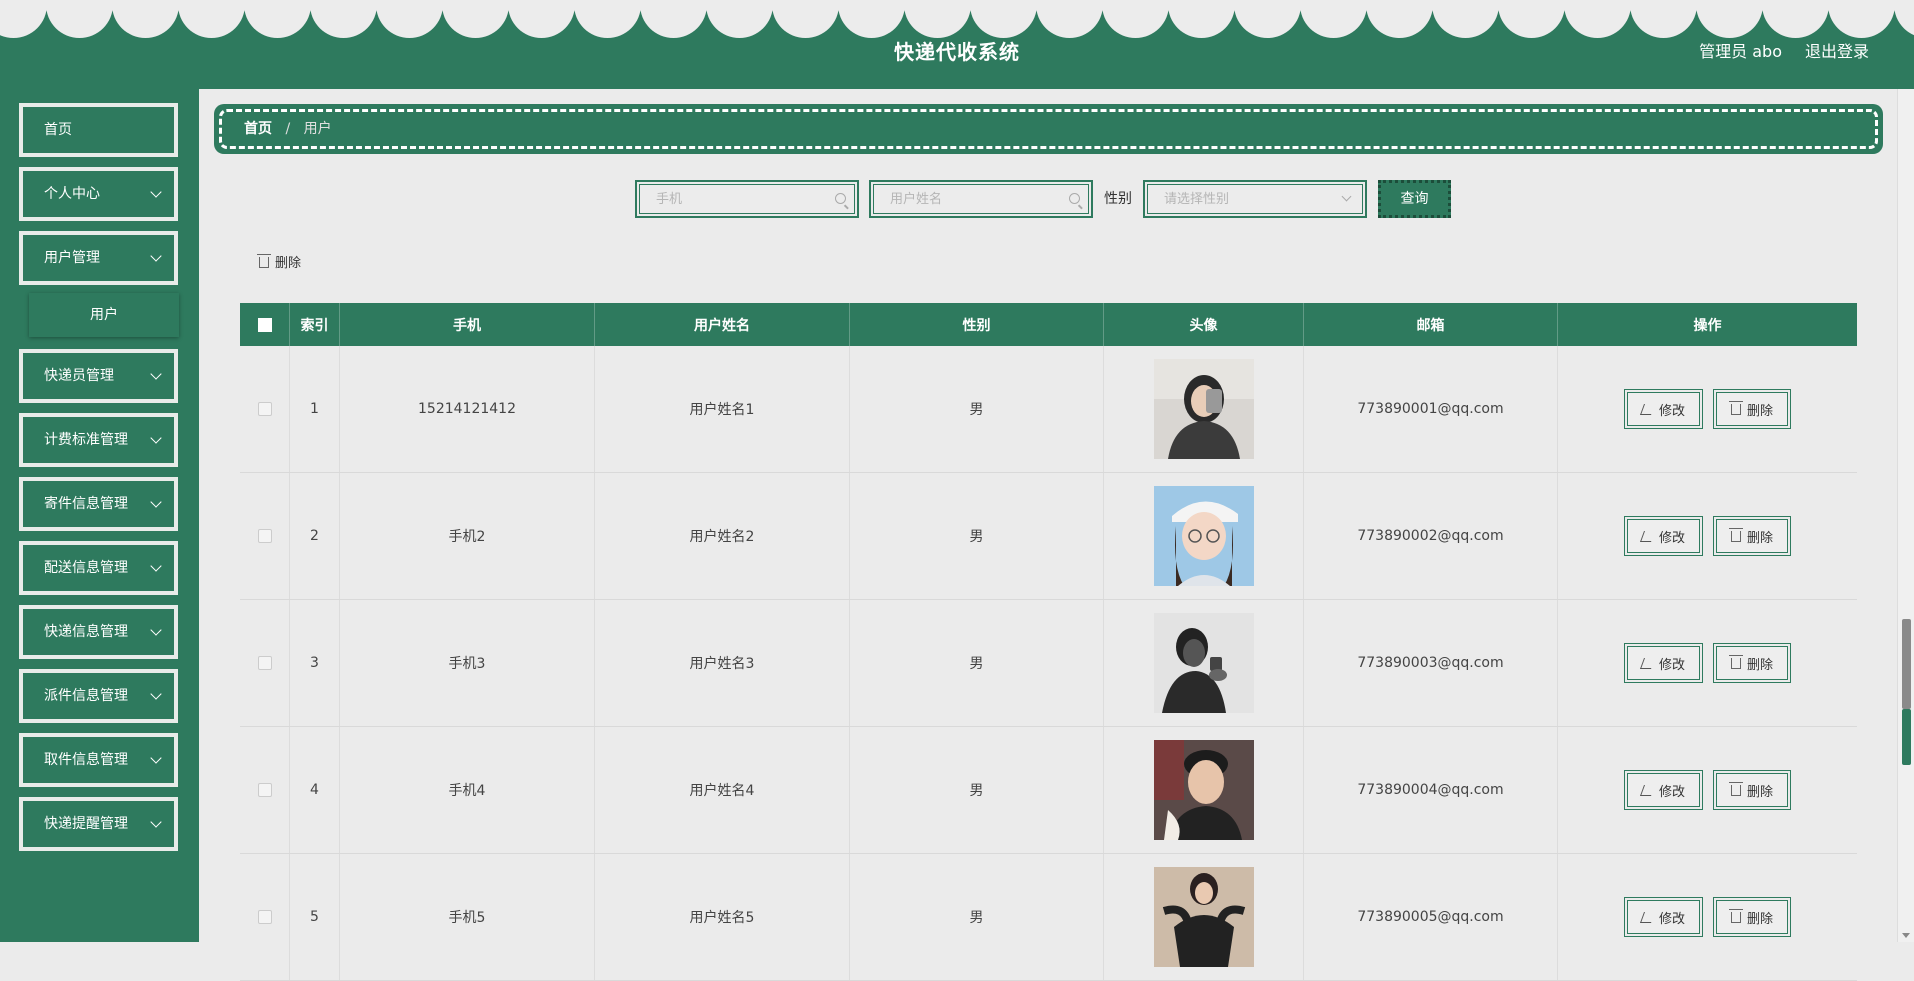 This screenshot has height=981, width=1914. Describe the element at coordinates (1118, 199) in the screenshot. I see `gender-label: 性别` at that location.